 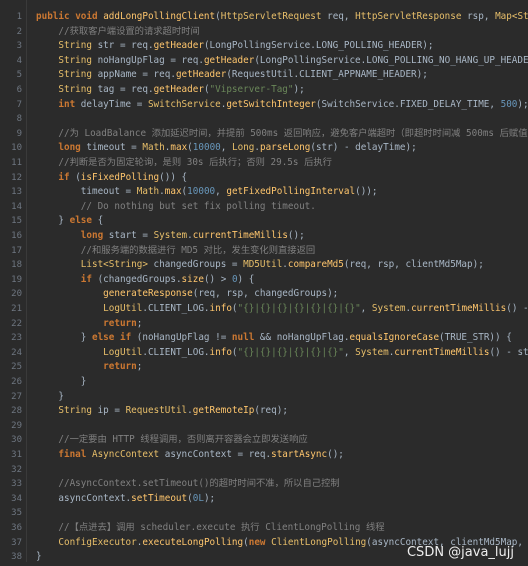 I want to click on code-token: (changedGroups., so click(x=139, y=279).